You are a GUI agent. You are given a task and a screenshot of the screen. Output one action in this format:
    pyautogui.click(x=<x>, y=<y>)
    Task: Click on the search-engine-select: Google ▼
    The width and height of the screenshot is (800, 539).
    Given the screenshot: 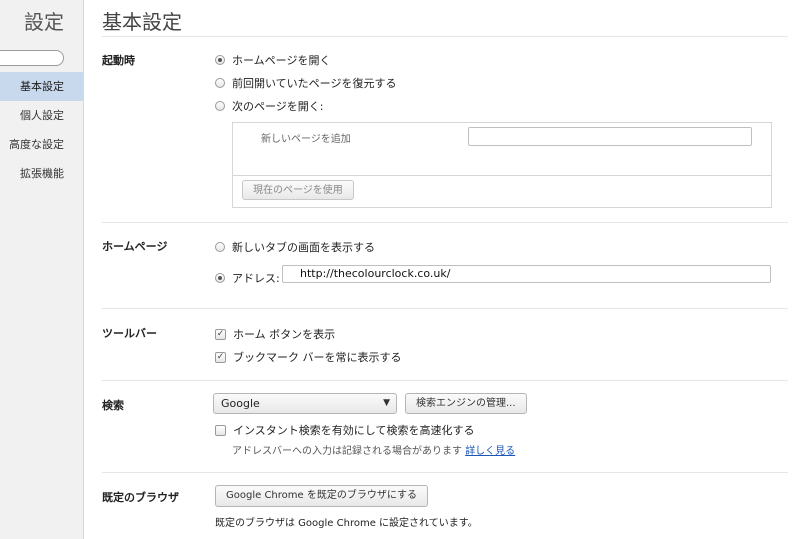 What is the action you would take?
    pyautogui.click(x=305, y=403)
    